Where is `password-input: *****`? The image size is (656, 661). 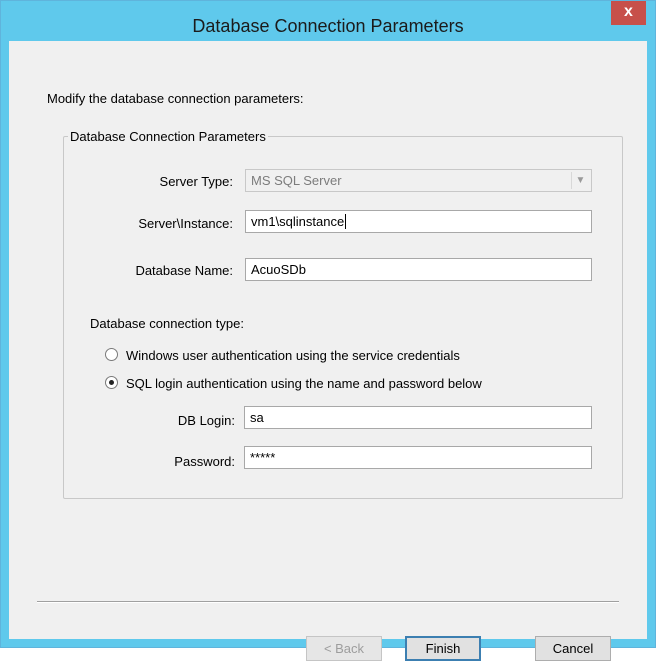
password-input: ***** is located at coordinates (418, 457).